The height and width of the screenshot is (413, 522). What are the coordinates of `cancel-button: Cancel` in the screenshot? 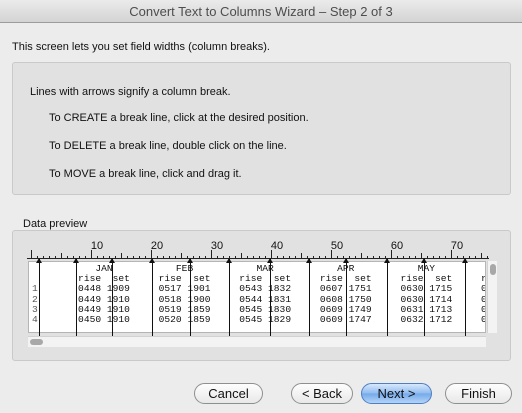 It's located at (228, 393).